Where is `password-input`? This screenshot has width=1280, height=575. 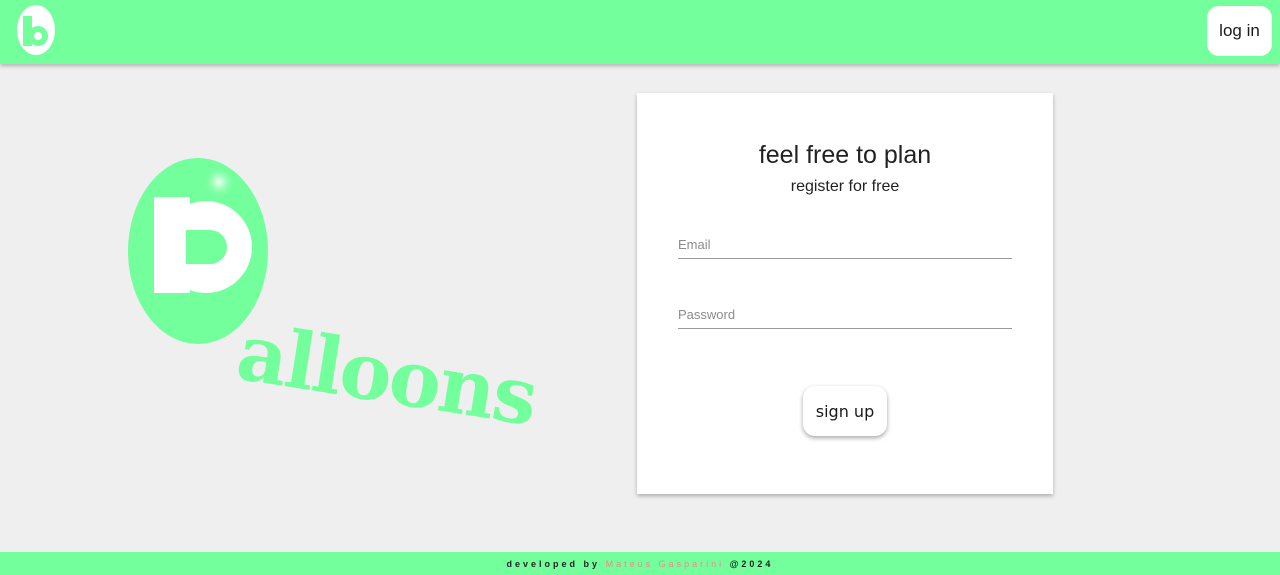
password-input is located at coordinates (845, 311).